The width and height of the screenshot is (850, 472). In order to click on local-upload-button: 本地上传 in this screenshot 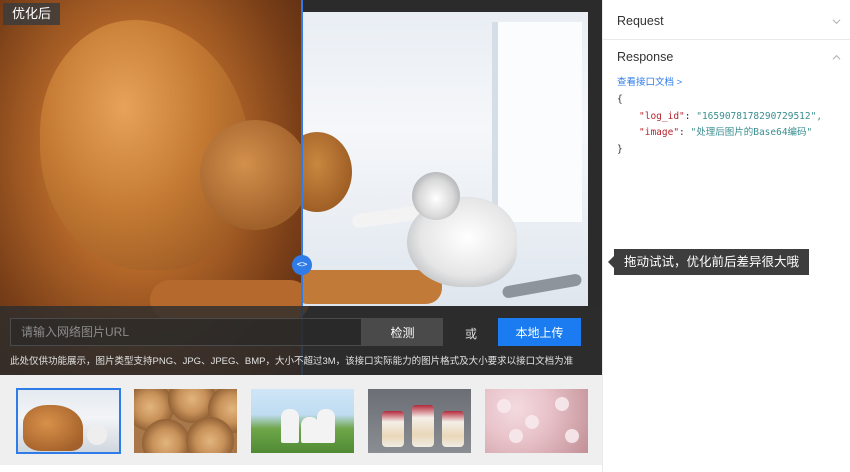, I will do `click(539, 332)`.